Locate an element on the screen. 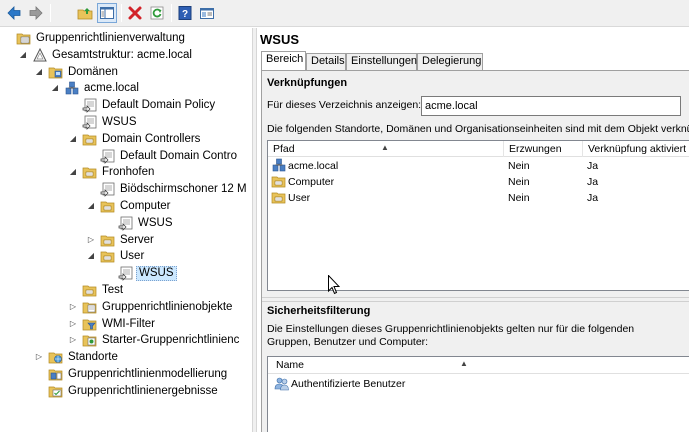 The image size is (689, 432). link-row: Computer Nein Ja is located at coordinates (478, 182).